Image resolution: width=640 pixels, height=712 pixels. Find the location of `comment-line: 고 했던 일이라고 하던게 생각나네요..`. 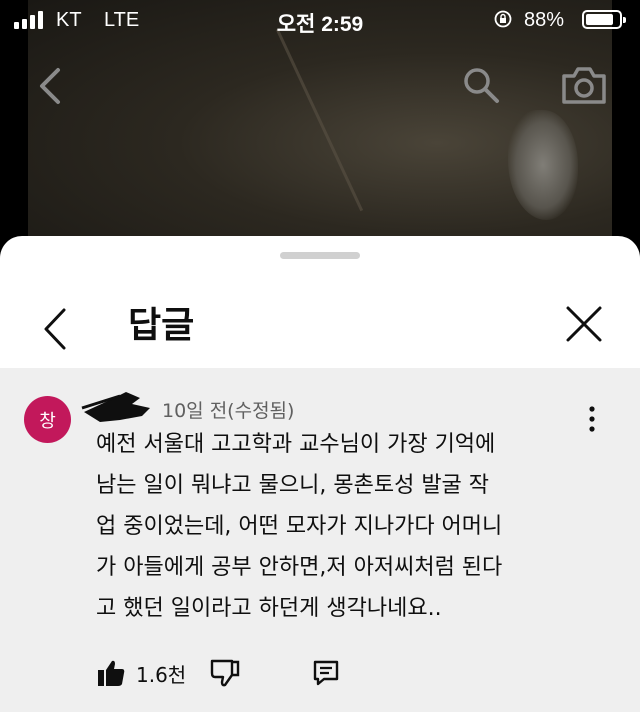

comment-line: 고 했던 일이라고 하던게 생각나네요.. is located at coordinates (269, 608).